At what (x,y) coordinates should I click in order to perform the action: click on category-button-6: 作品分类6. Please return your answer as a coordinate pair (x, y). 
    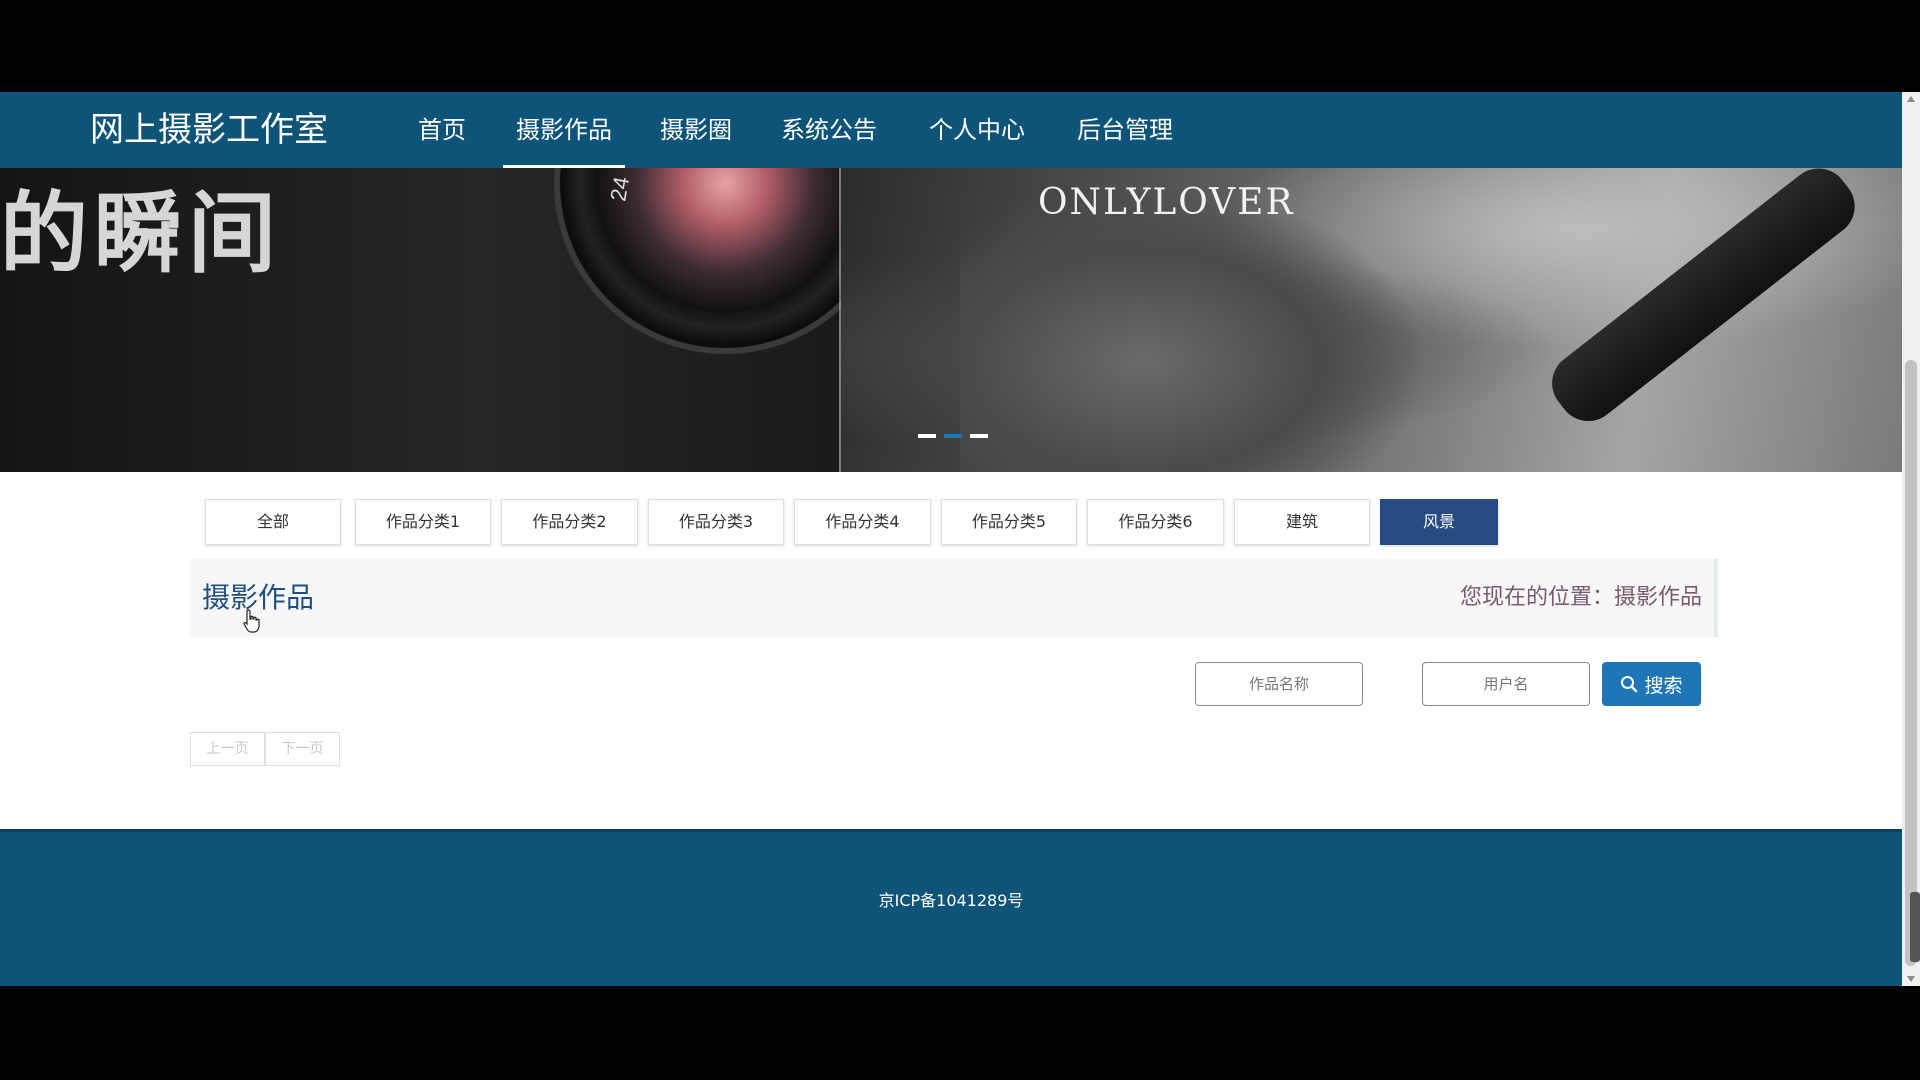
    Looking at the image, I should click on (1155, 522).